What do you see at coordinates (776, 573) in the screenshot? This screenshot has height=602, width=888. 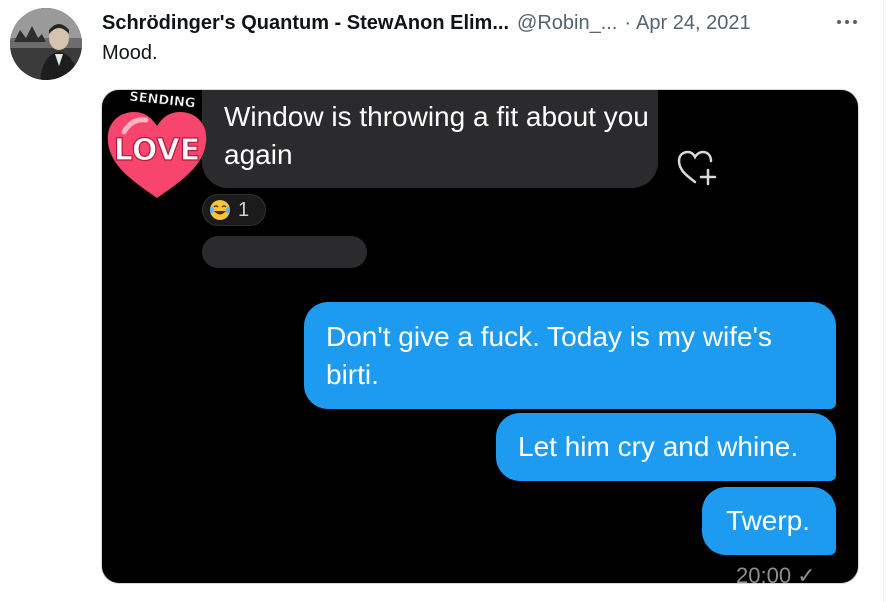 I see `message-timestamp: 20:00 ✓` at bounding box center [776, 573].